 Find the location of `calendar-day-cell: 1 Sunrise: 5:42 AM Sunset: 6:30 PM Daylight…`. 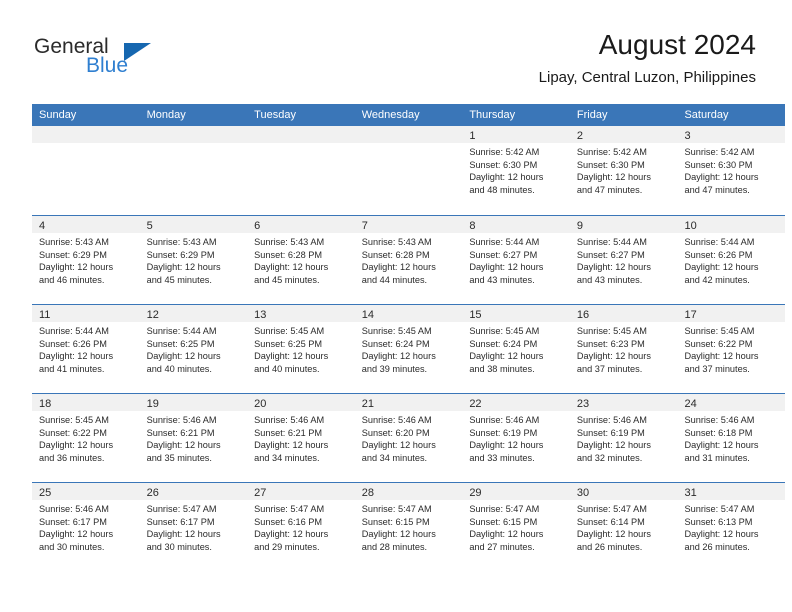

calendar-day-cell: 1 Sunrise: 5:42 AM Sunset: 6:30 PM Daylight… is located at coordinates (516, 170).